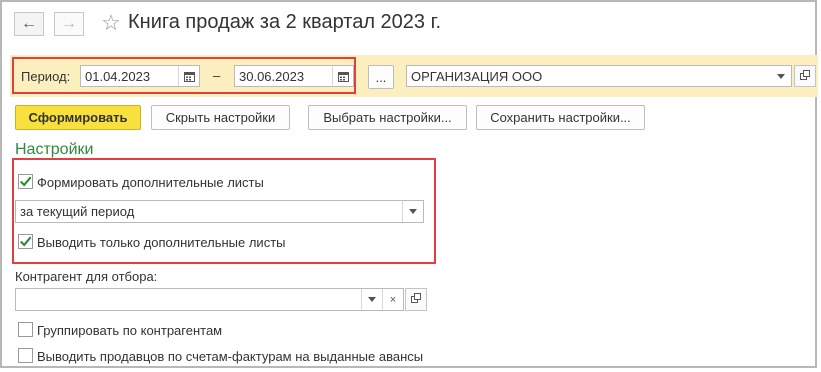  Describe the element at coordinates (209, 299) in the screenshot. I see `counterparty-field: ×` at that location.